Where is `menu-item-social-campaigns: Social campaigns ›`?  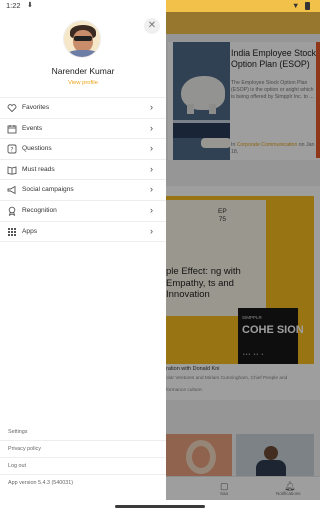
menu-item-social-campaigns: Social campaigns › is located at coordinates (83, 190).